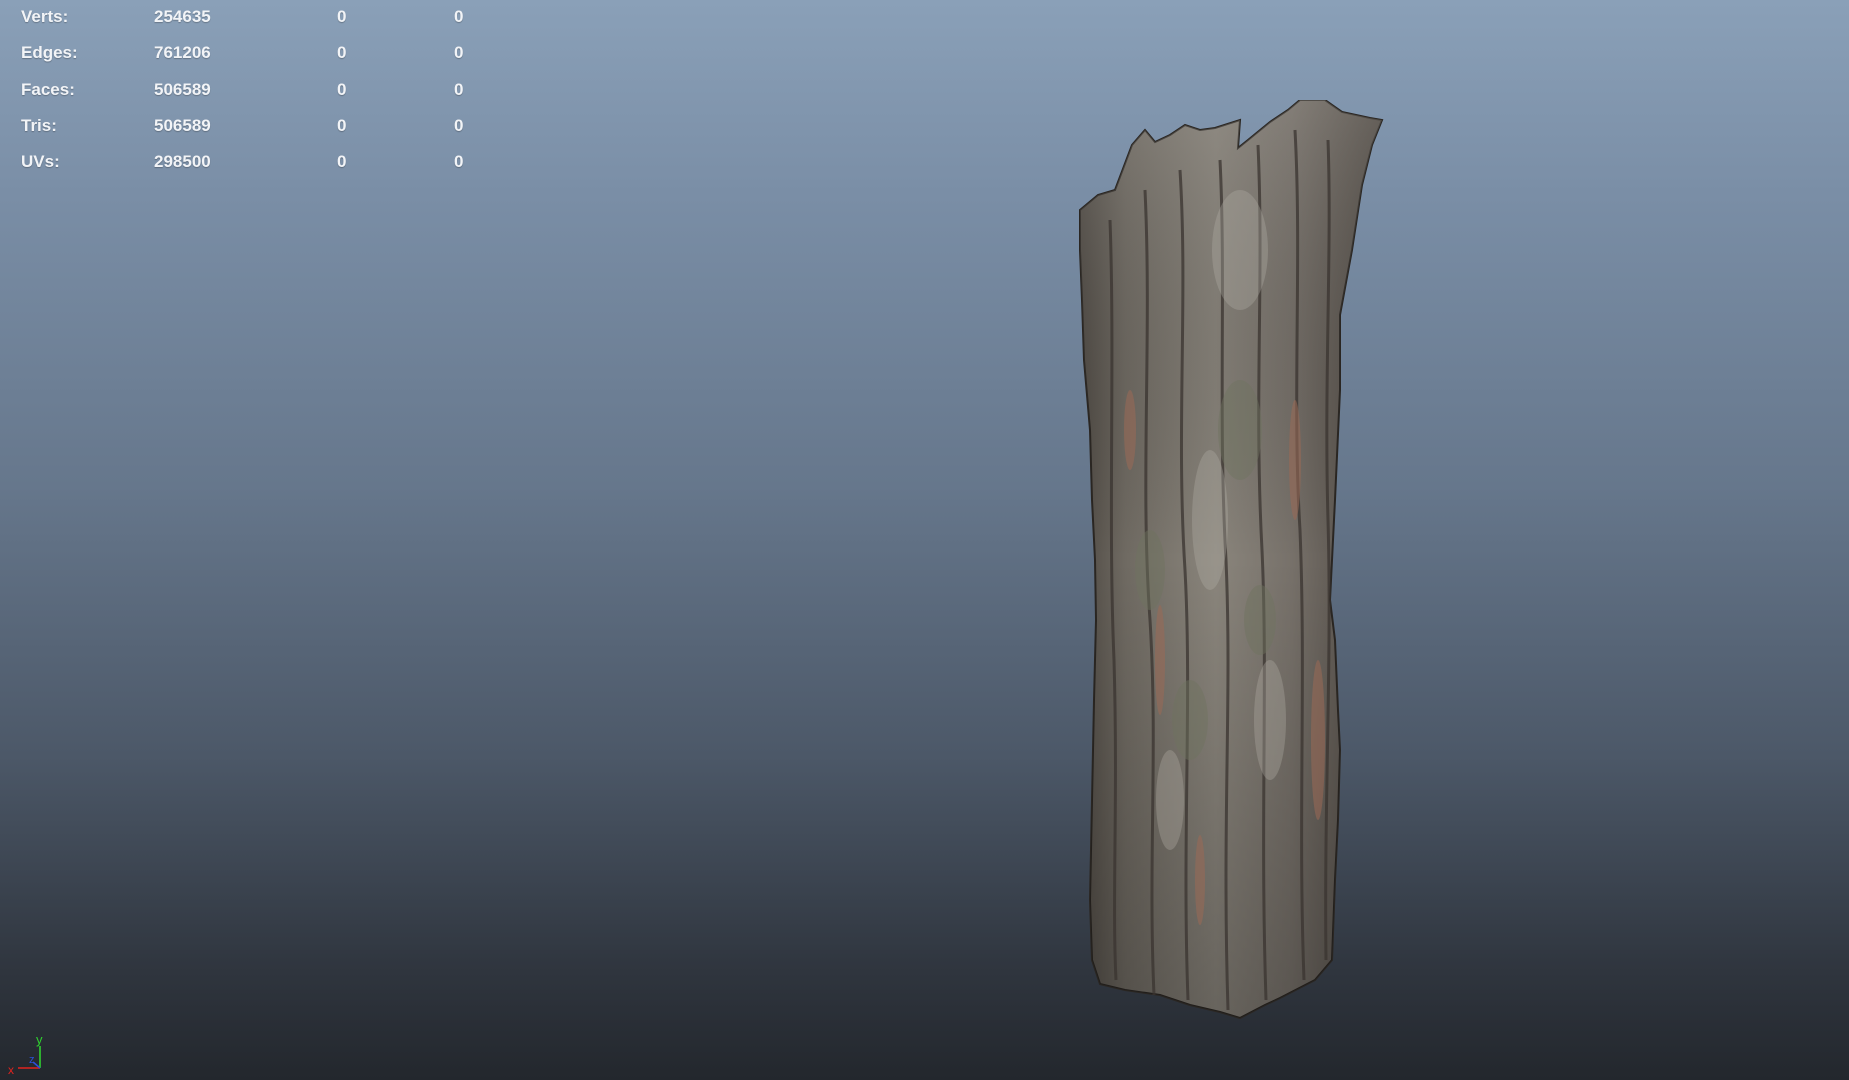  Describe the element at coordinates (49, 53) in the screenshot. I see `hud-label: Edges:` at that location.